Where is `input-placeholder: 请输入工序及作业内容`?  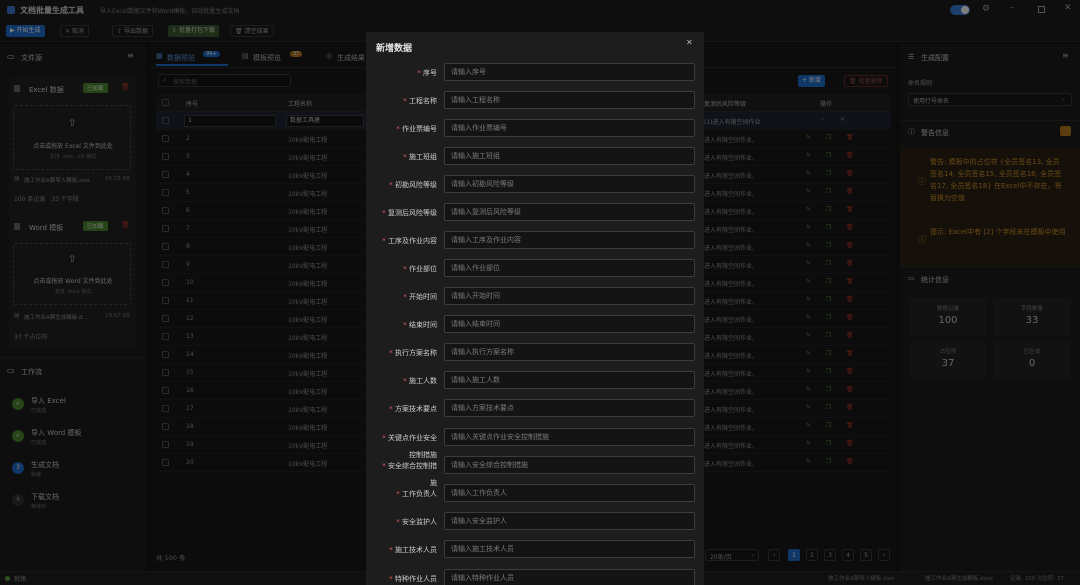
input-placeholder: 请输入工序及作业内容 is located at coordinates (486, 240).